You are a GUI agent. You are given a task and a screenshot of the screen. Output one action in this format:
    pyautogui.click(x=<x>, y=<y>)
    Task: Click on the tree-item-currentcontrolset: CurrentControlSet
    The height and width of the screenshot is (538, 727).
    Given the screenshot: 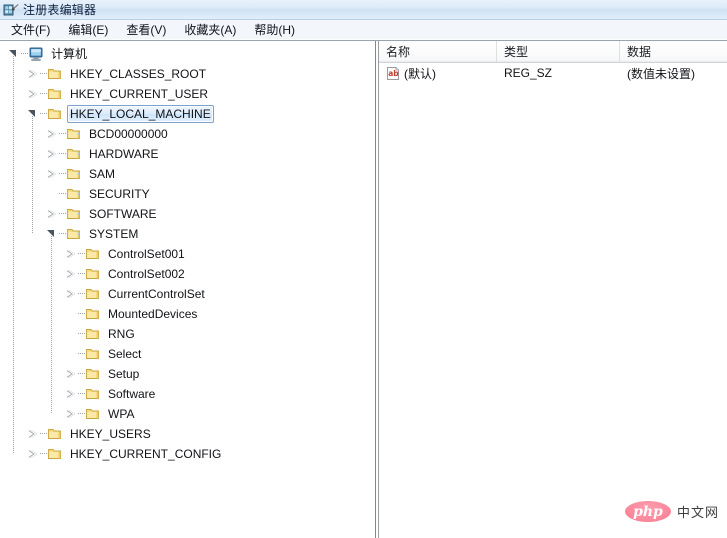 What is the action you would take?
    pyautogui.click(x=187, y=294)
    